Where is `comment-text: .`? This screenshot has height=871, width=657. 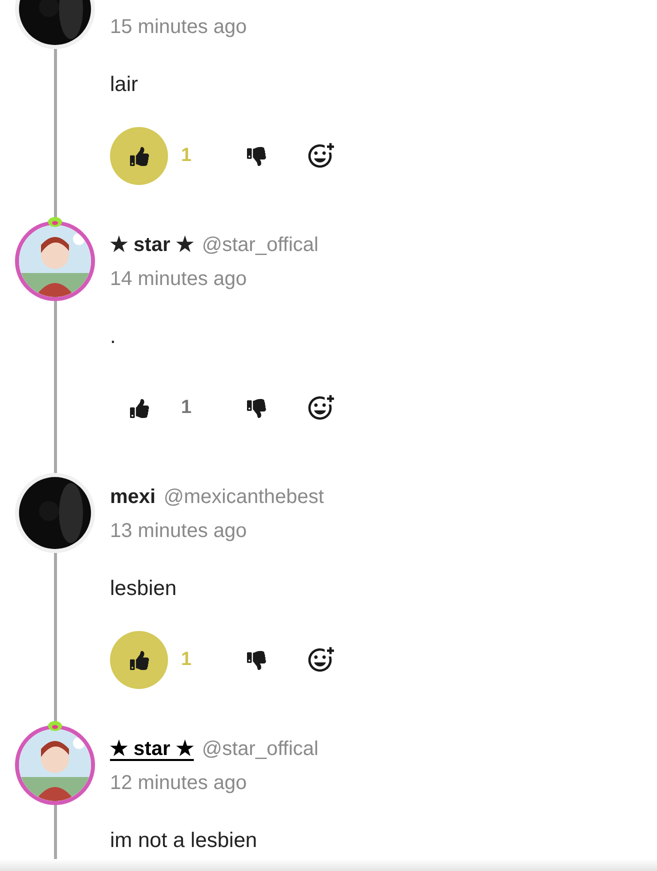 comment-text: . is located at coordinates (113, 337).